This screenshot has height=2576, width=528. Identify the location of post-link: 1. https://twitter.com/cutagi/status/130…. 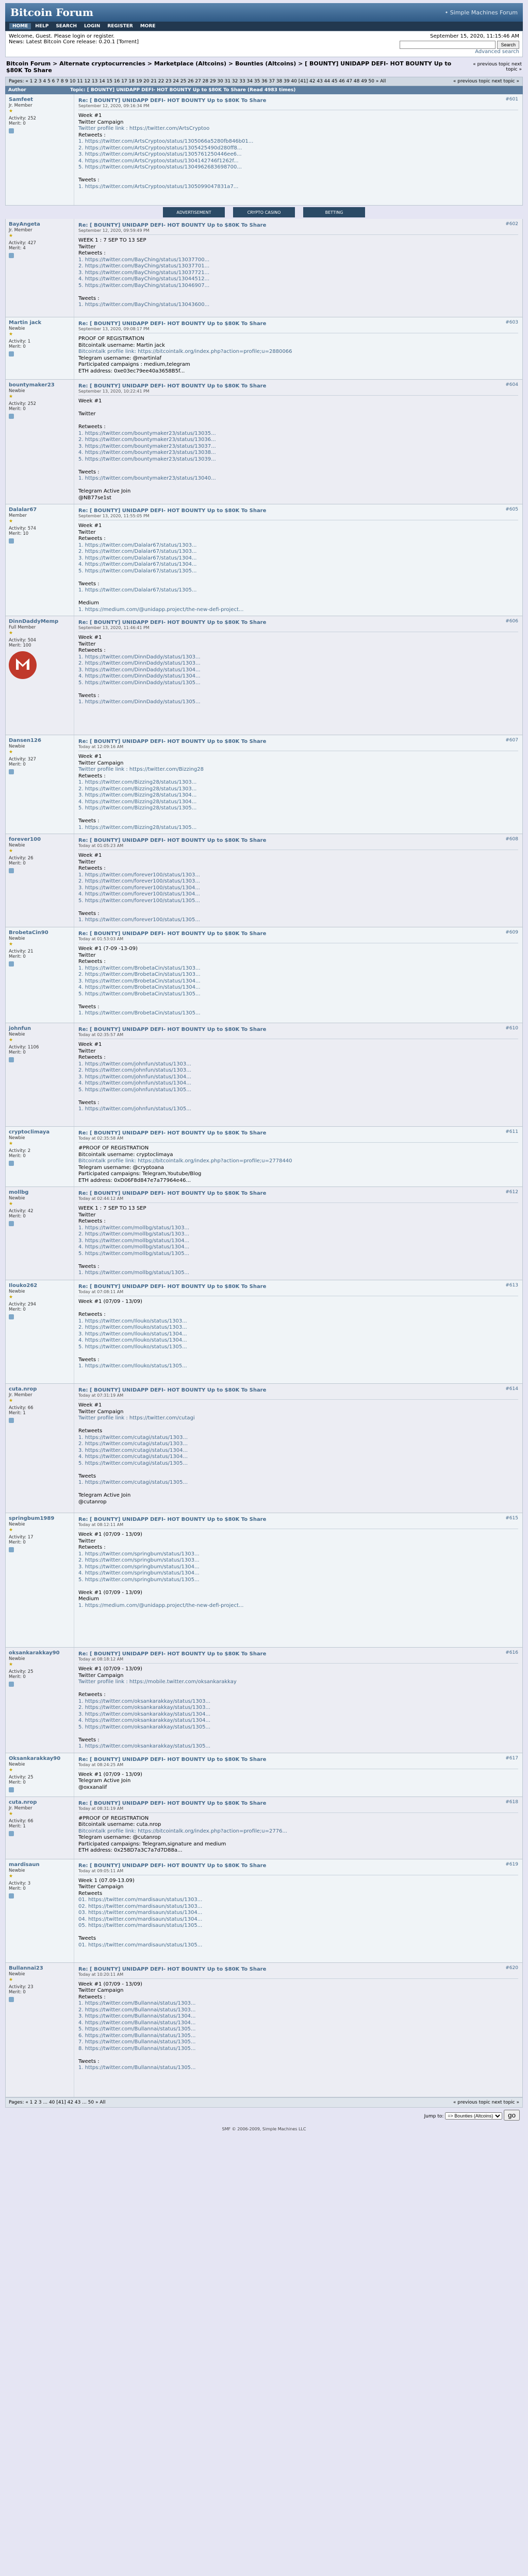
(298, 1438).